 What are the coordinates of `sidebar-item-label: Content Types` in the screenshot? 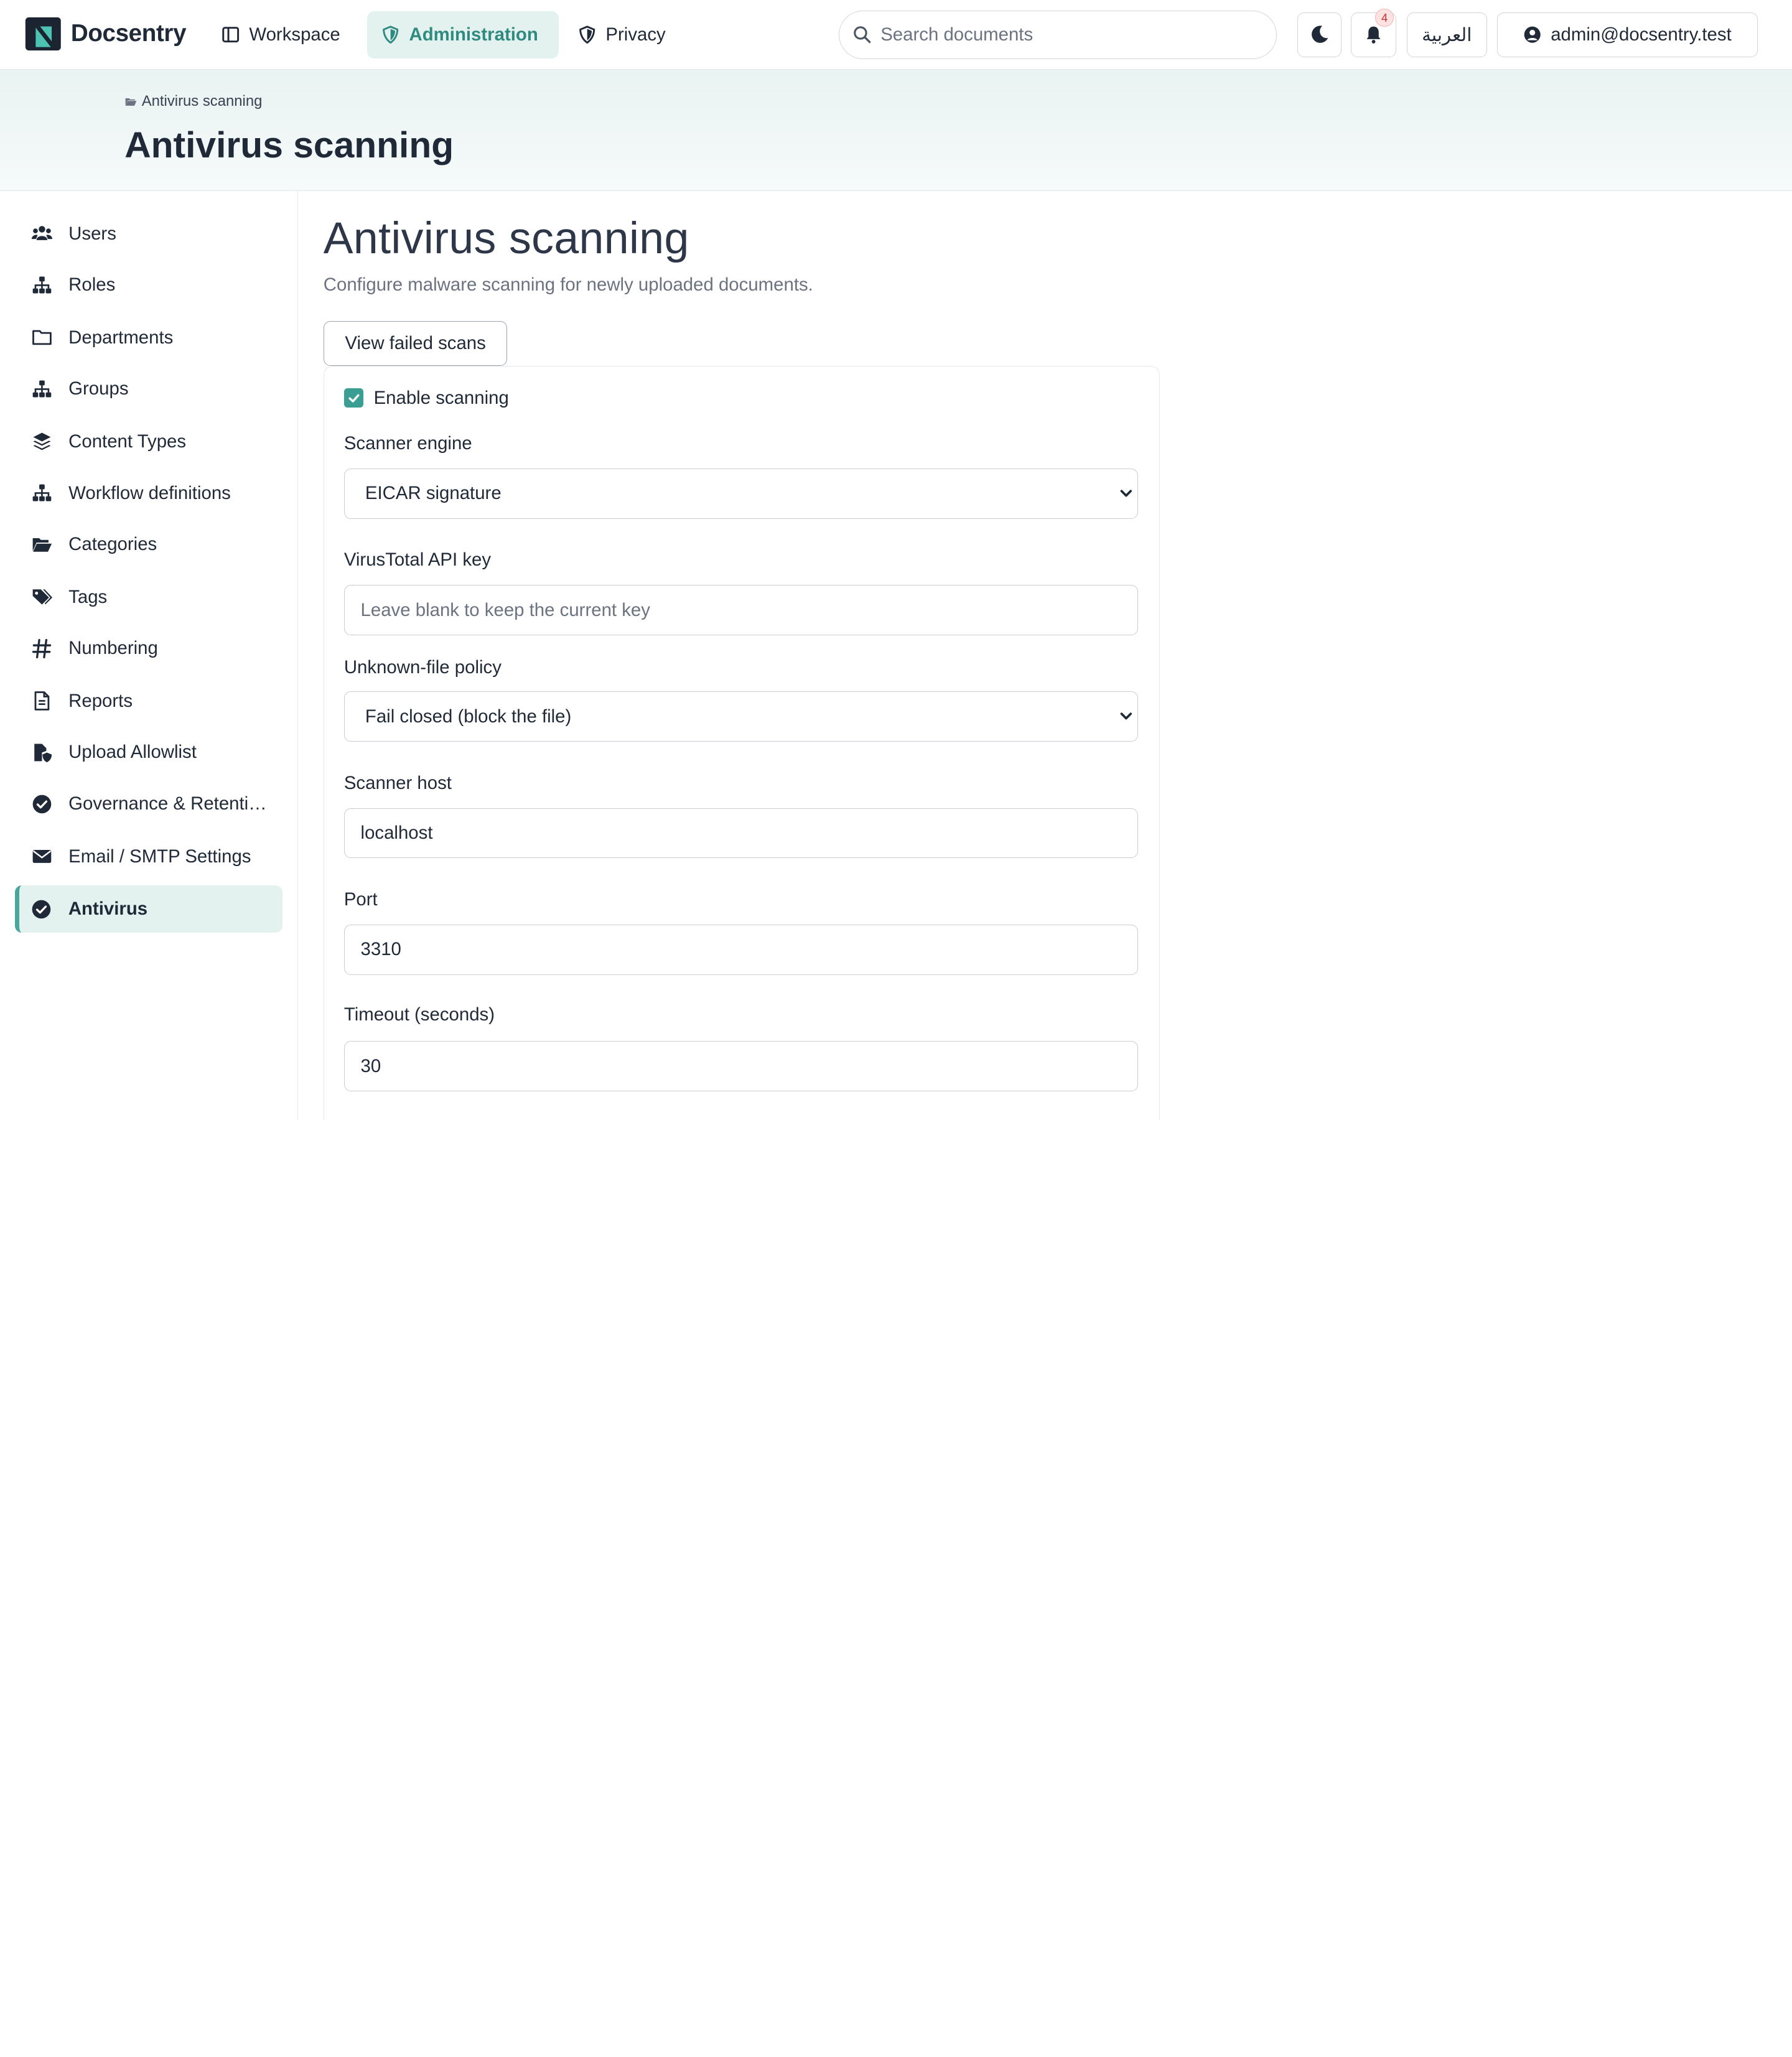 It's located at (128, 441).